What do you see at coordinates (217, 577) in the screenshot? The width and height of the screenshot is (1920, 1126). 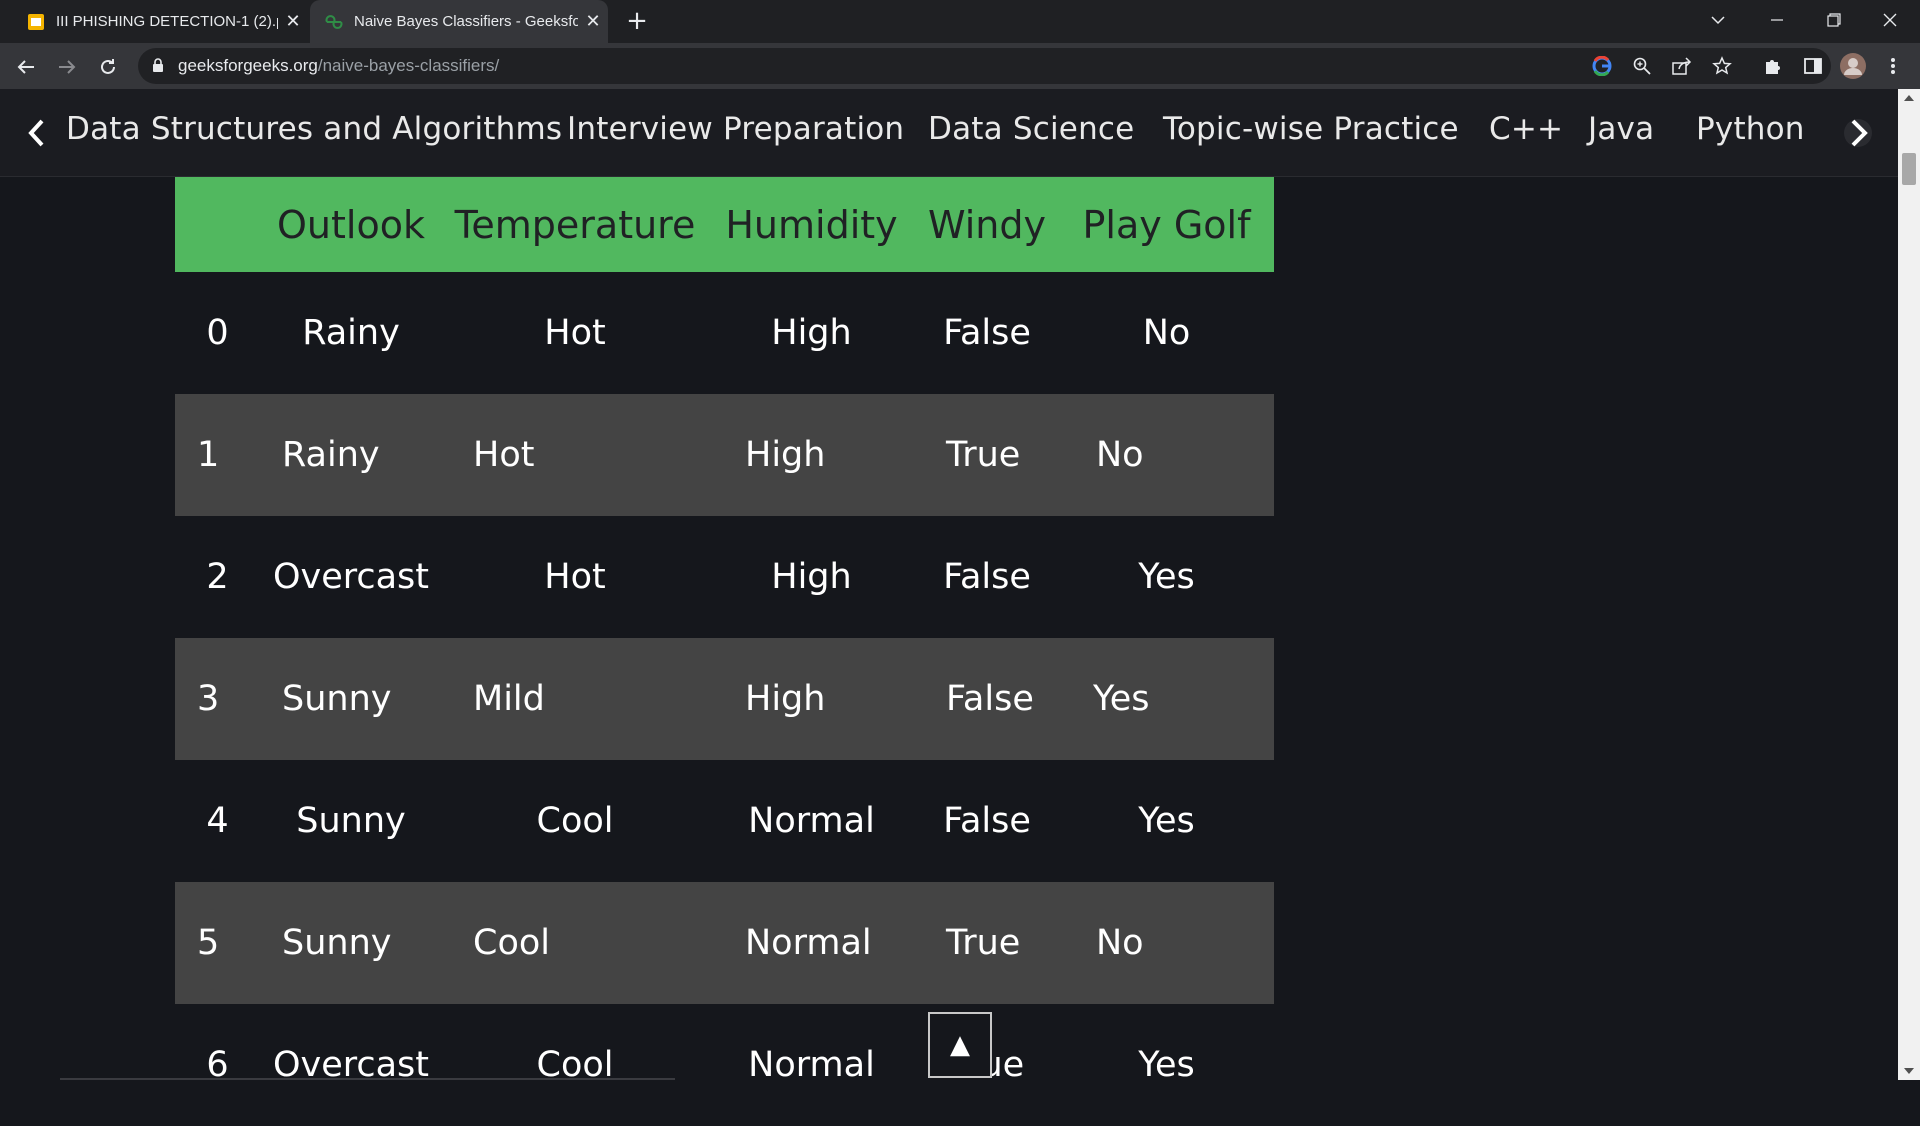 I see `cell-index: 2` at bounding box center [217, 577].